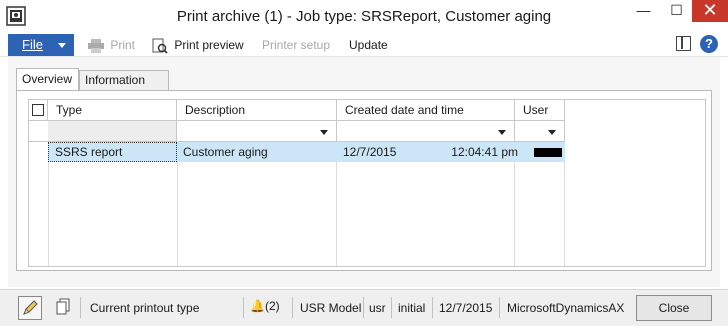  What do you see at coordinates (382, 152) in the screenshot?
I see `cell-date: 12/7/2015` at bounding box center [382, 152].